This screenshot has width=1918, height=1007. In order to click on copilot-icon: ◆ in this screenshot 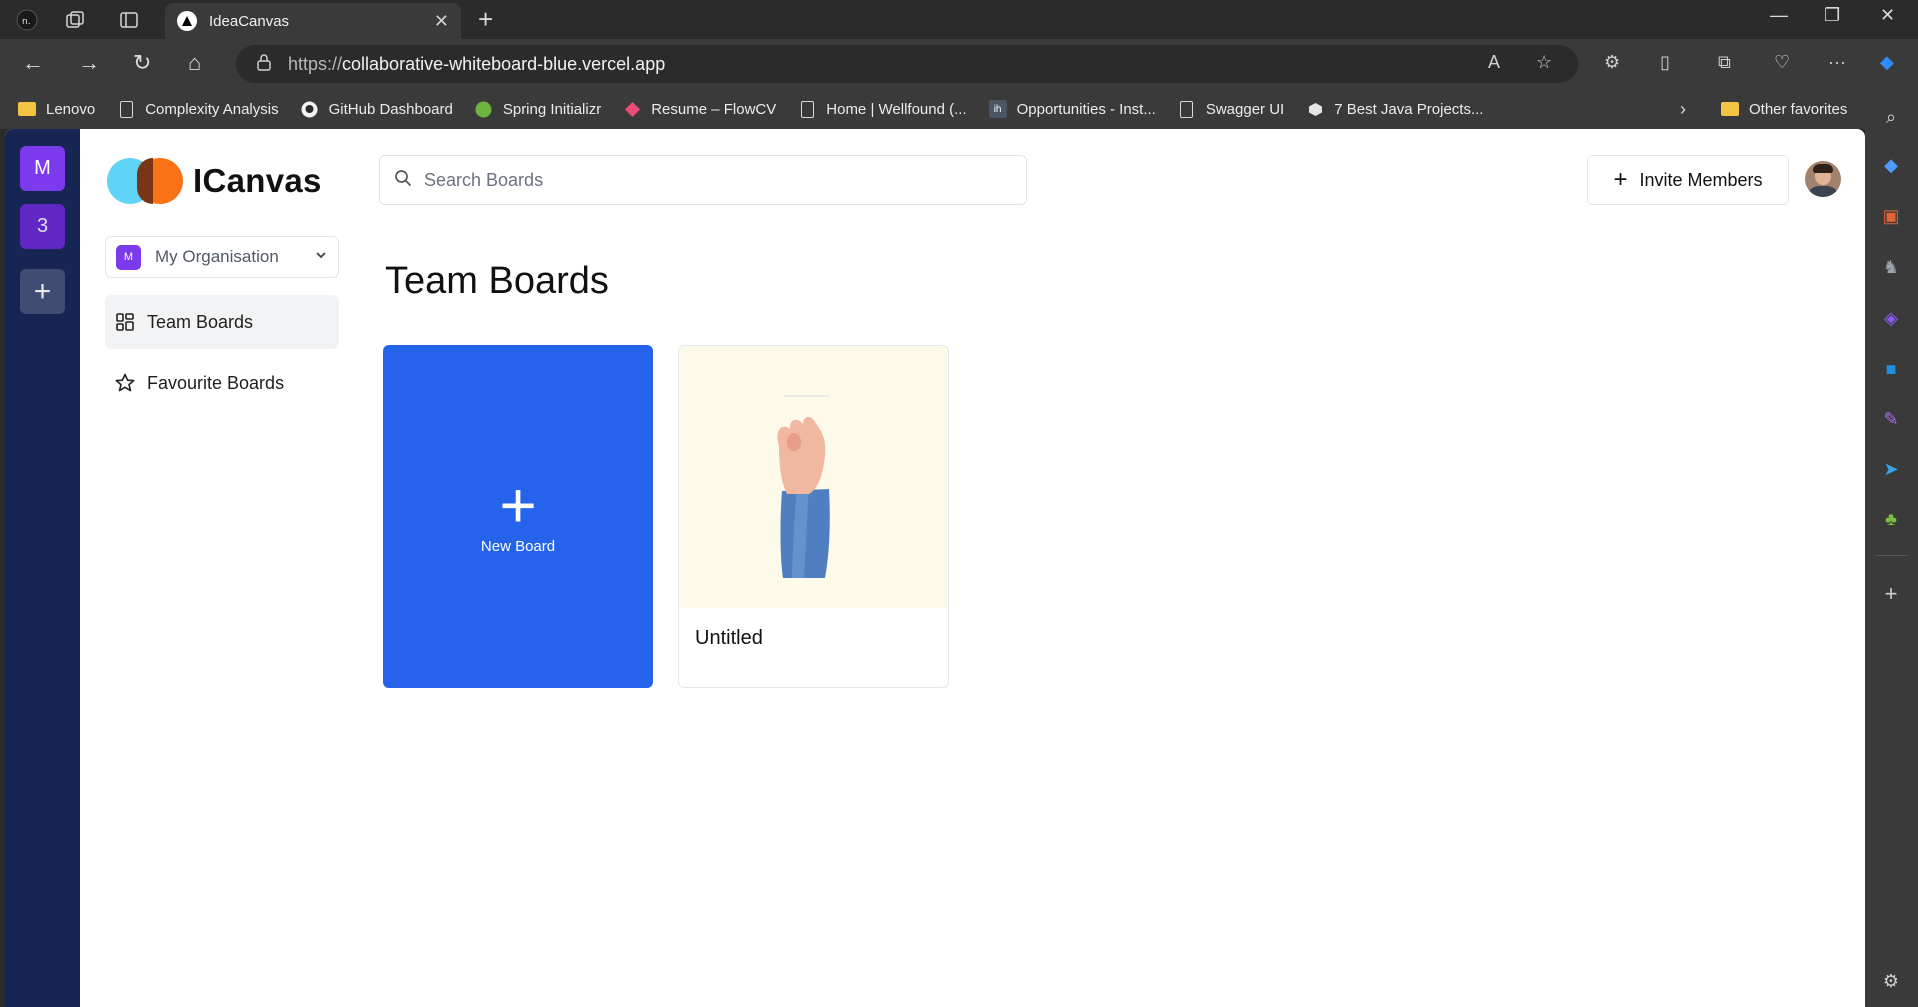, I will do `click(1887, 62)`.